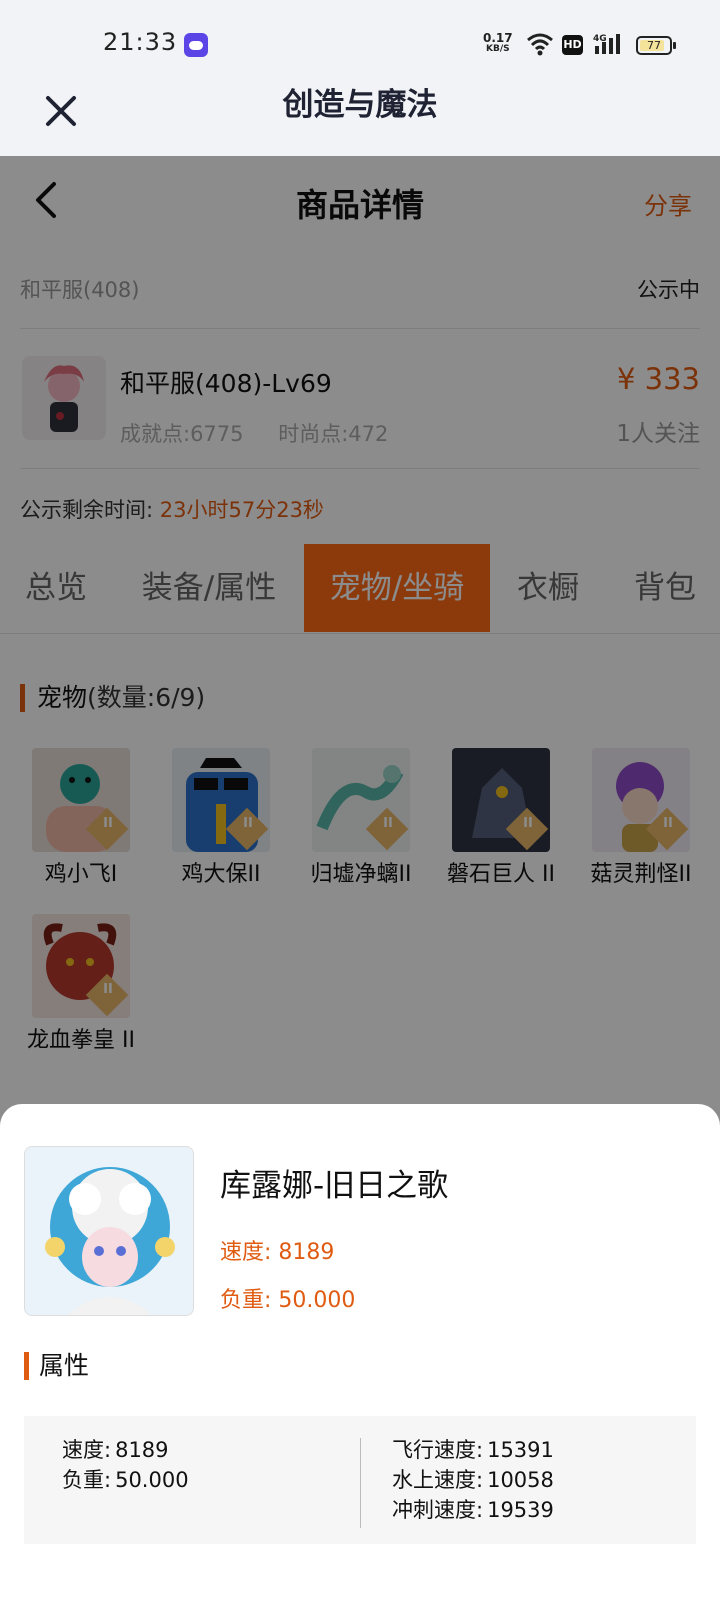 Image resolution: width=720 pixels, height=1612 pixels. What do you see at coordinates (360, 105) in the screenshot?
I see `app-title: 创造与魔法` at bounding box center [360, 105].